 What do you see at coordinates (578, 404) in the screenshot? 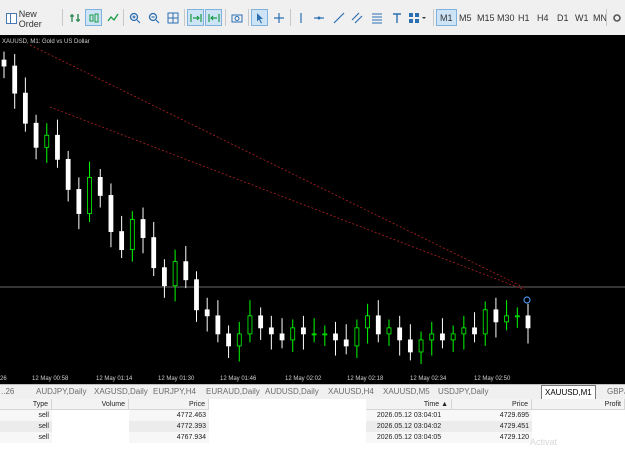
I see `column-header-profit: Profit` at bounding box center [578, 404].